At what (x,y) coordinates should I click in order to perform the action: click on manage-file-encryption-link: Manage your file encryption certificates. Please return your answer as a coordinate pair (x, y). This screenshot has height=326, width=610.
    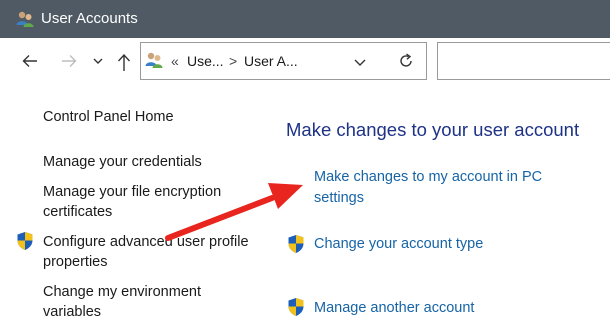
    Looking at the image, I should click on (148, 202).